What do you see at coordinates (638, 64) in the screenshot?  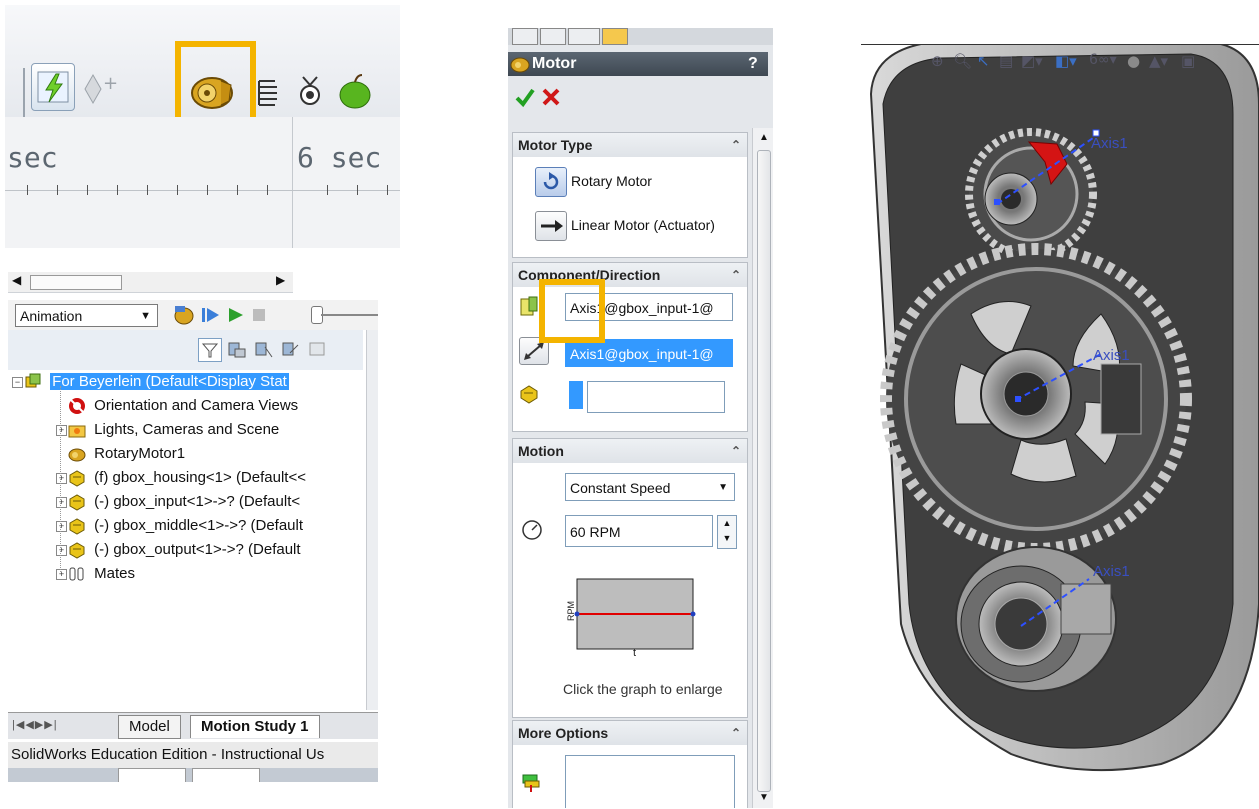 I see `property-manager-header: Motor ?` at bounding box center [638, 64].